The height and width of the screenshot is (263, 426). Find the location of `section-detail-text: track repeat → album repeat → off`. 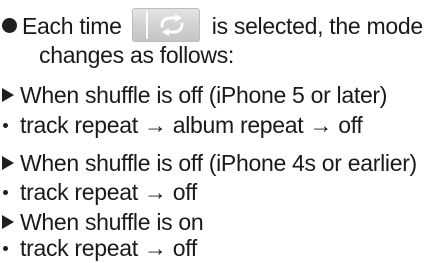

section-detail-text: track repeat → album repeat → off is located at coordinates (191, 125).